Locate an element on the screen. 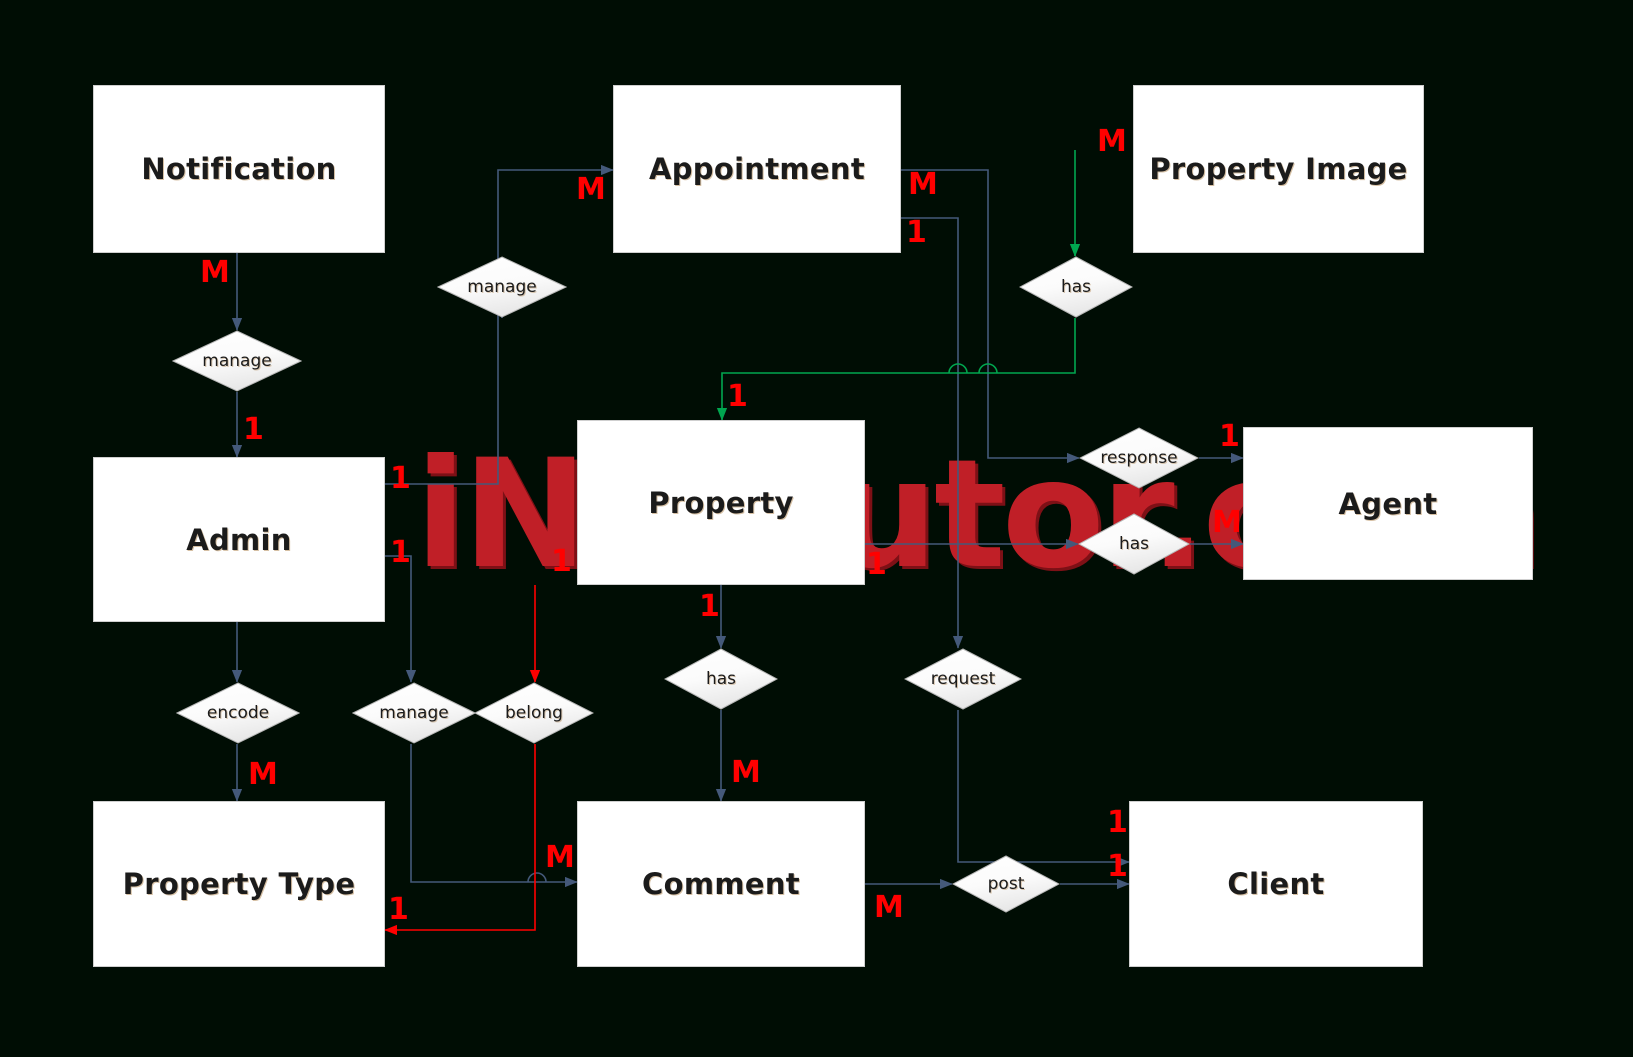 This screenshot has height=1057, width=1633. relationship-belong-property-type: belong is located at coordinates (534, 713).